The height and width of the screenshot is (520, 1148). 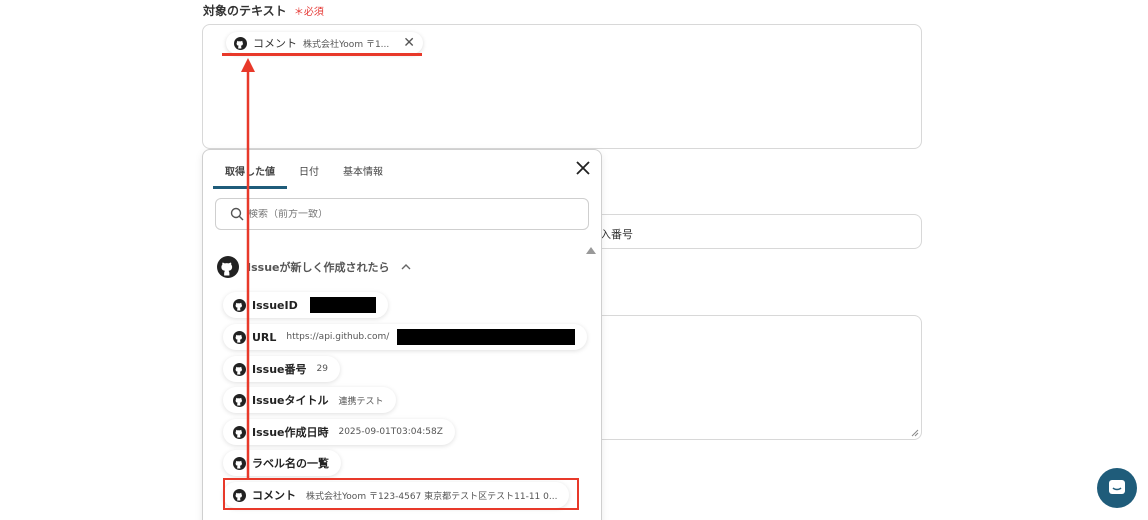 What do you see at coordinates (318, 267) in the screenshot?
I see `group-title: Issueが新しく作成されたら` at bounding box center [318, 267].